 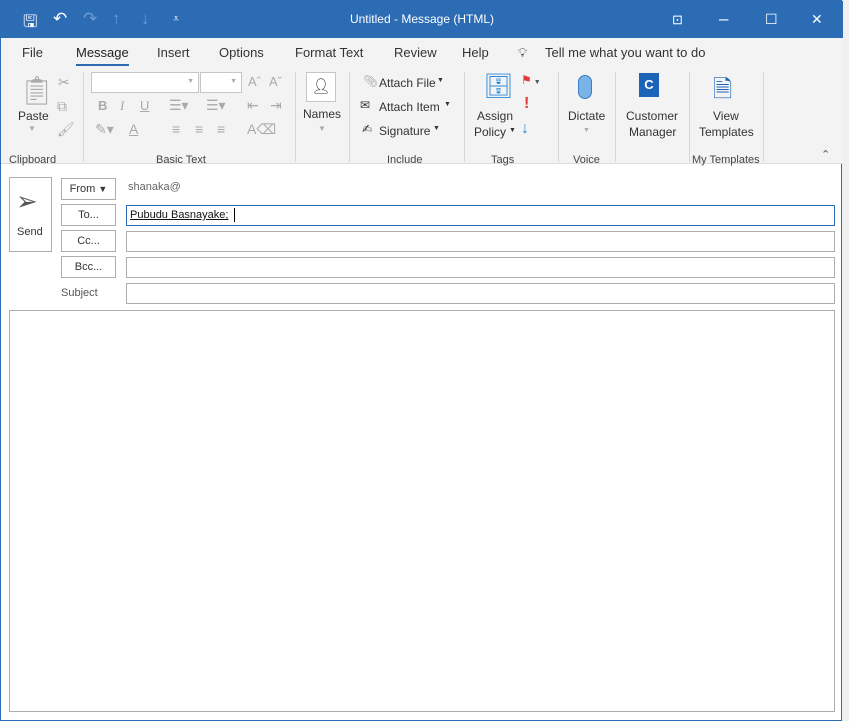 I want to click on tab-review: Review, so click(x=415, y=52).